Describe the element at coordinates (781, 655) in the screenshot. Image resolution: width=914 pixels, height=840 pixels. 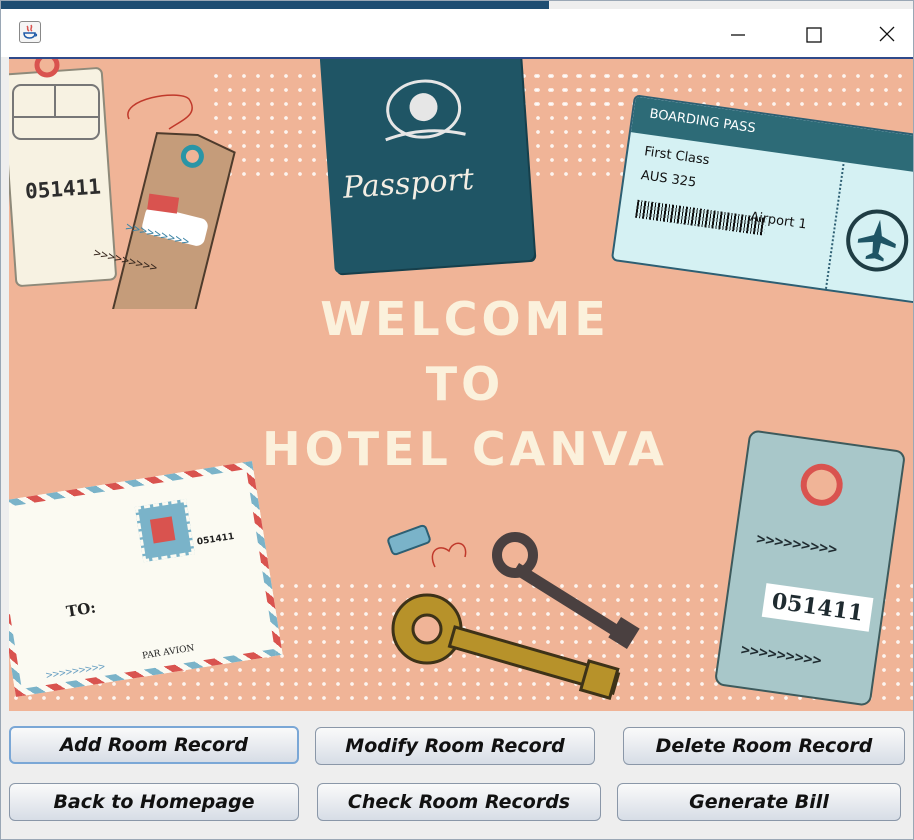
I see `right-tag-chevrons-2: >>>>>>>>>` at that location.